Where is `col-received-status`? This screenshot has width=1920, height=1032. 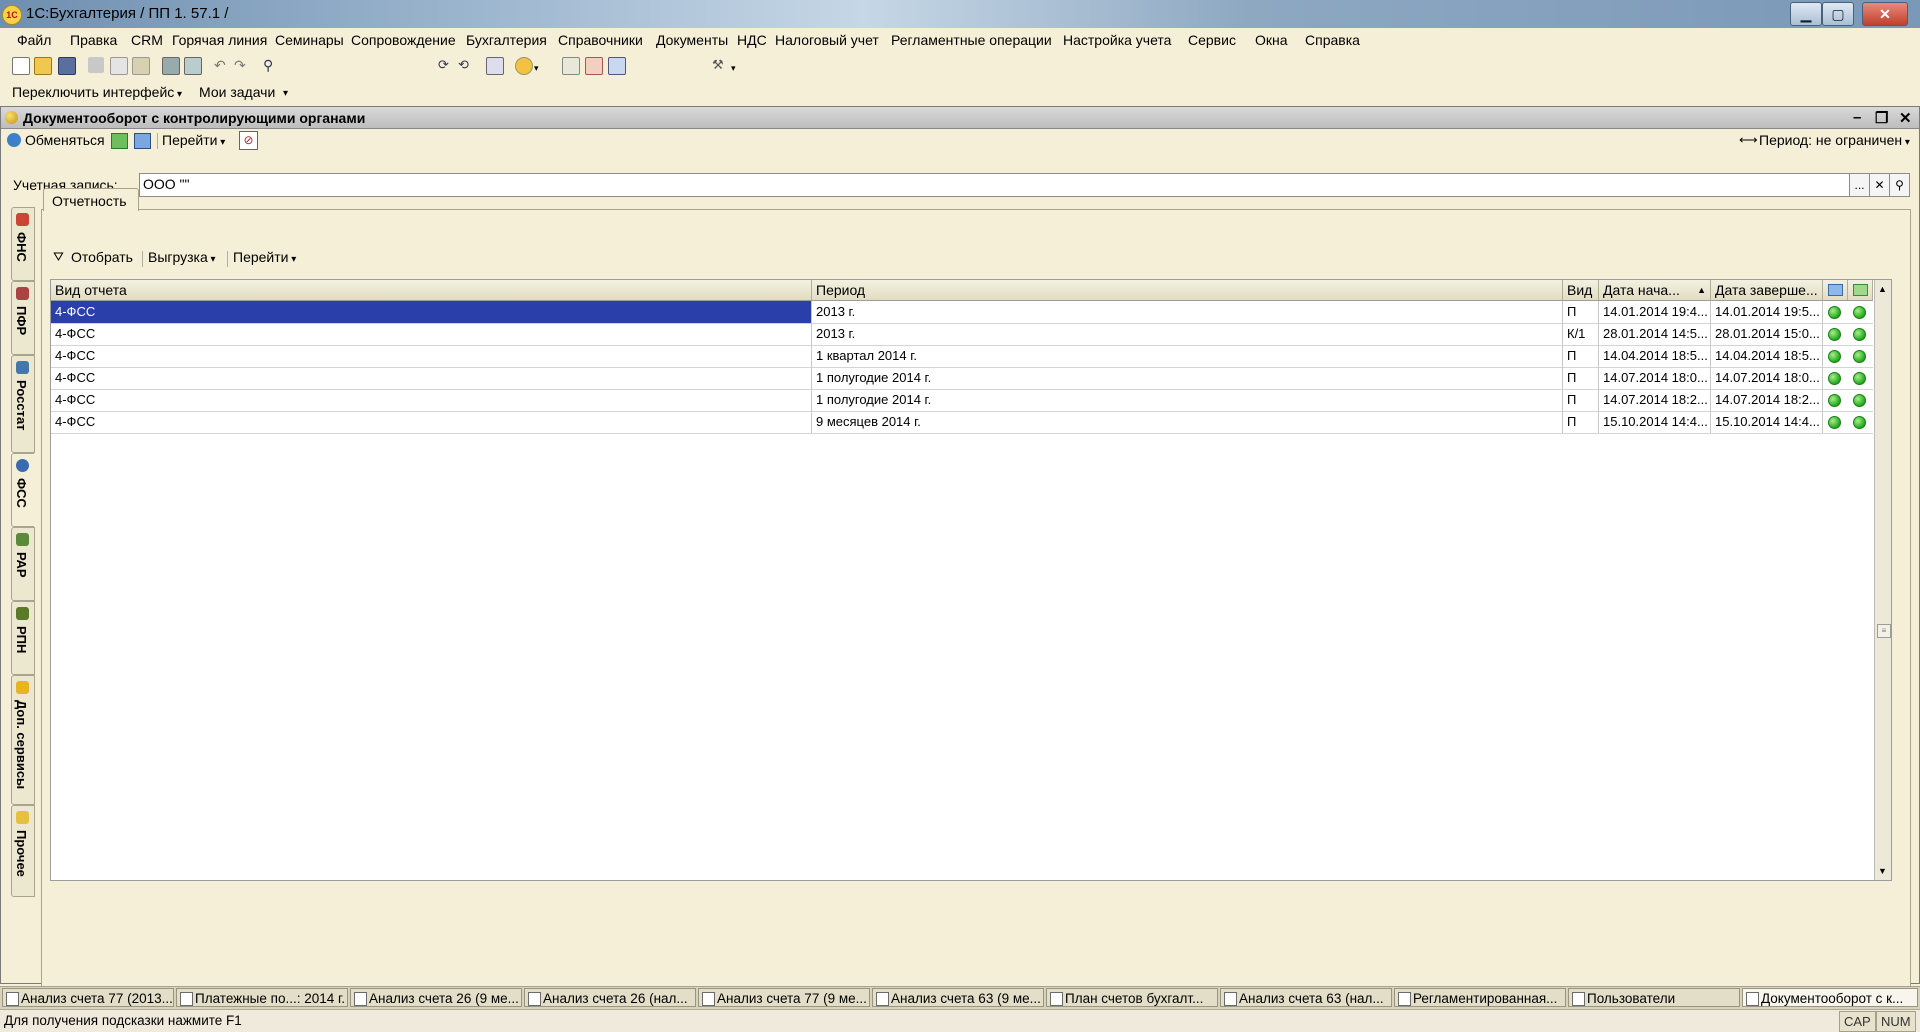
col-received-status is located at coordinates (1860, 290).